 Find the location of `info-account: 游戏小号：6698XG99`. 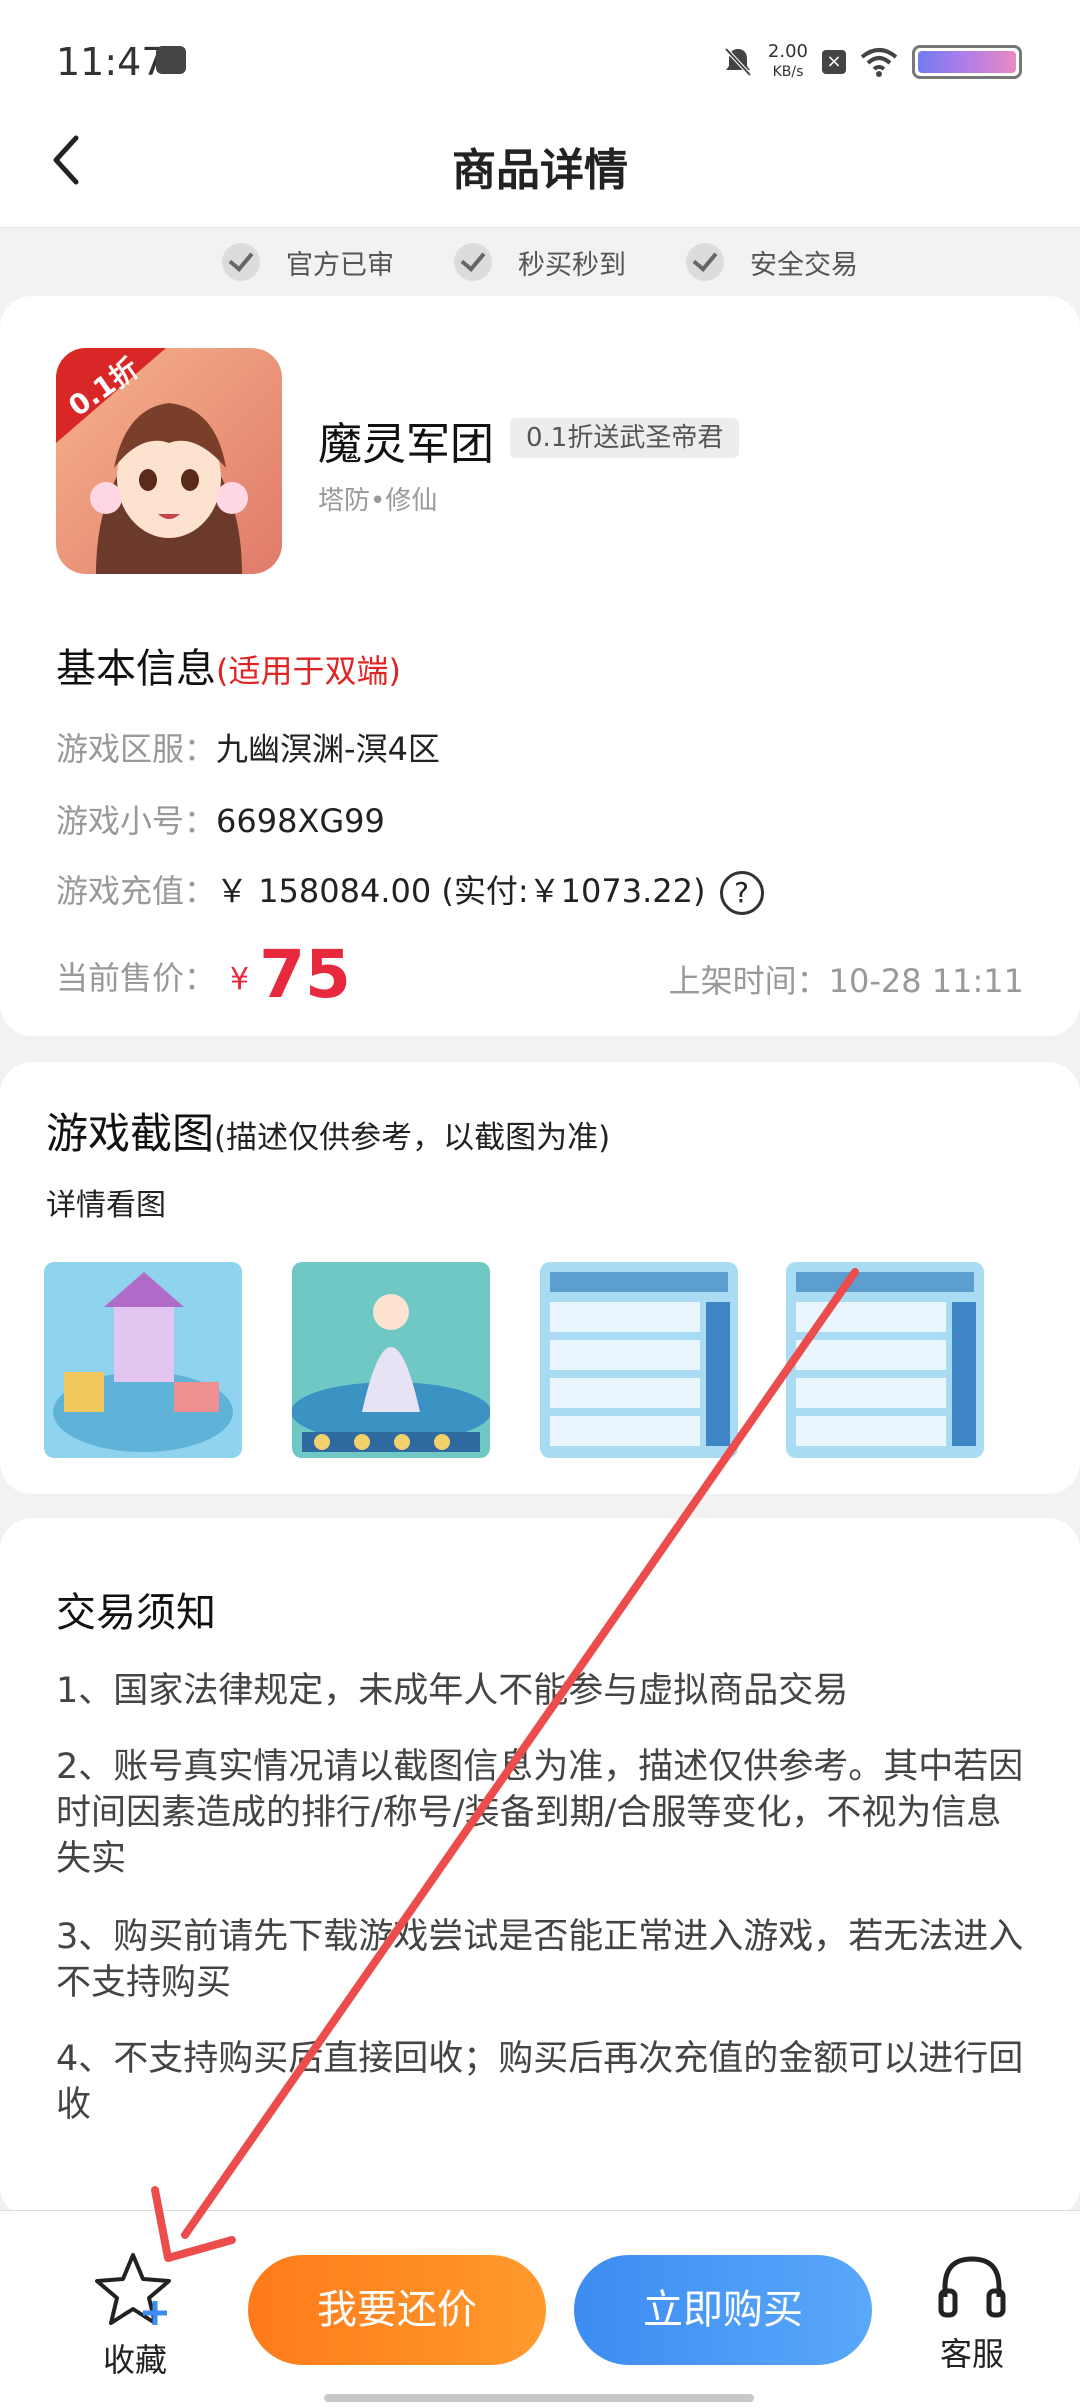

info-account: 游戏小号：6698XG99 is located at coordinates (220, 821).